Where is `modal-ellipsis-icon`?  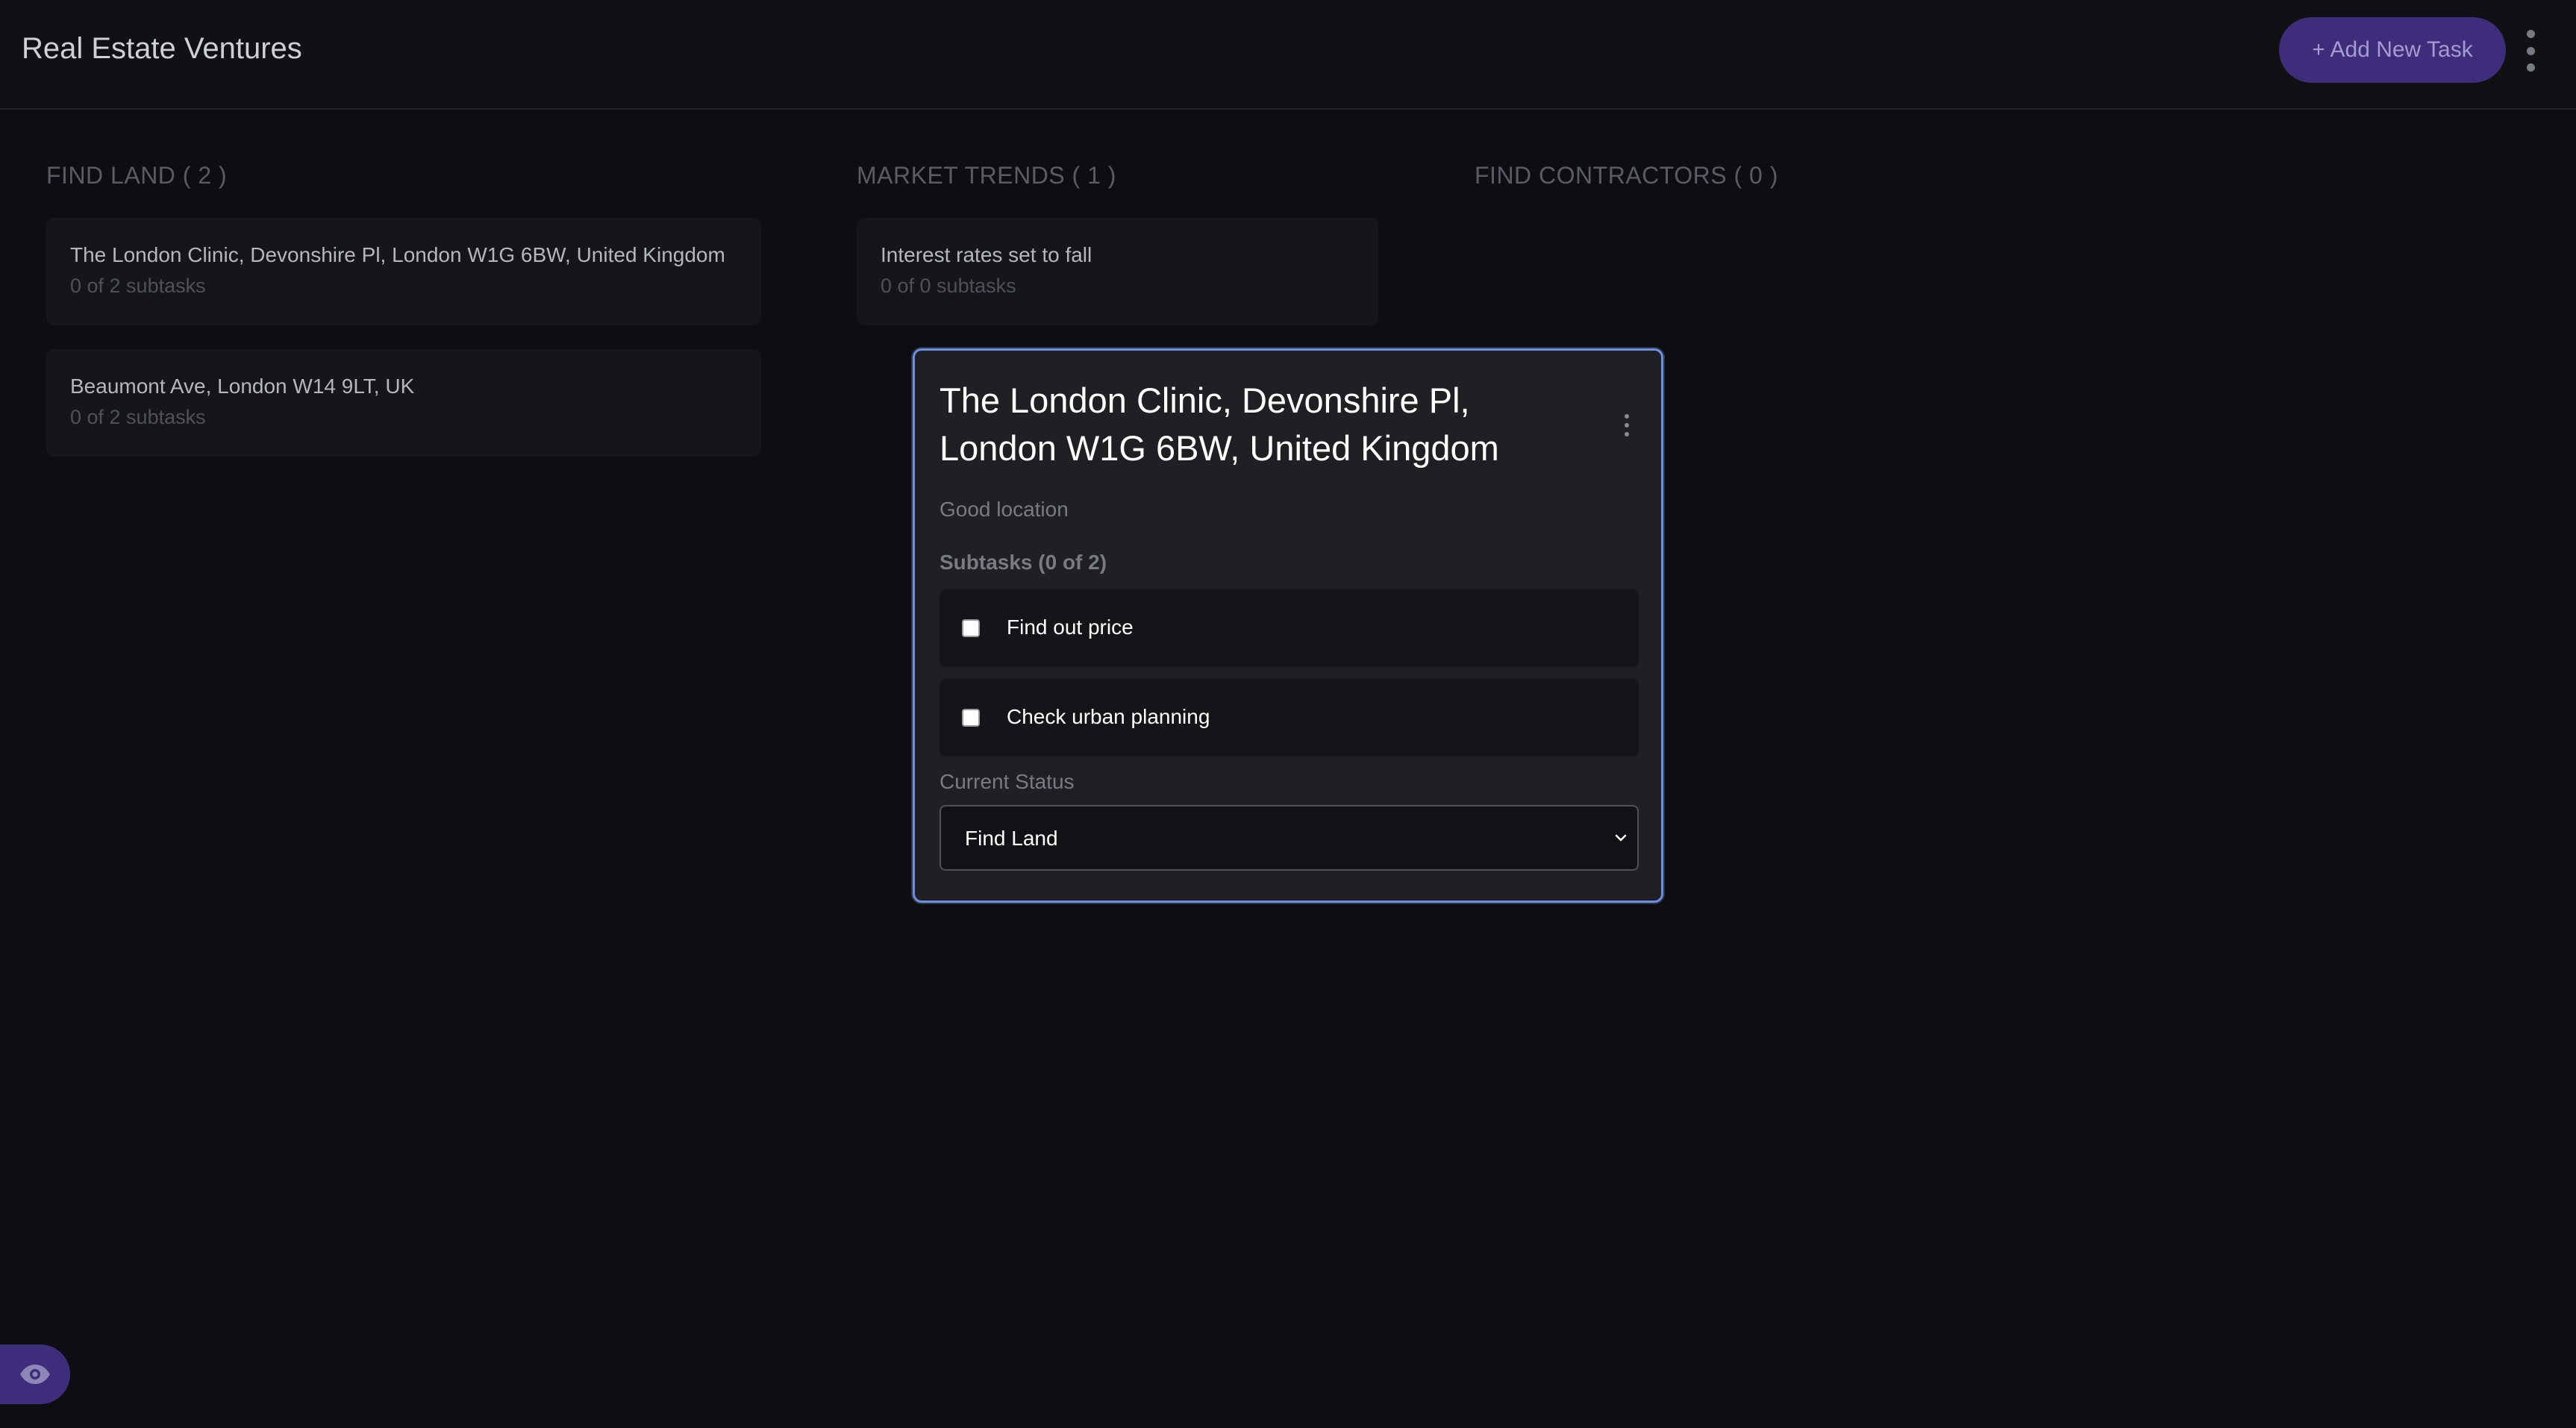
modal-ellipsis-icon is located at coordinates (1626, 425).